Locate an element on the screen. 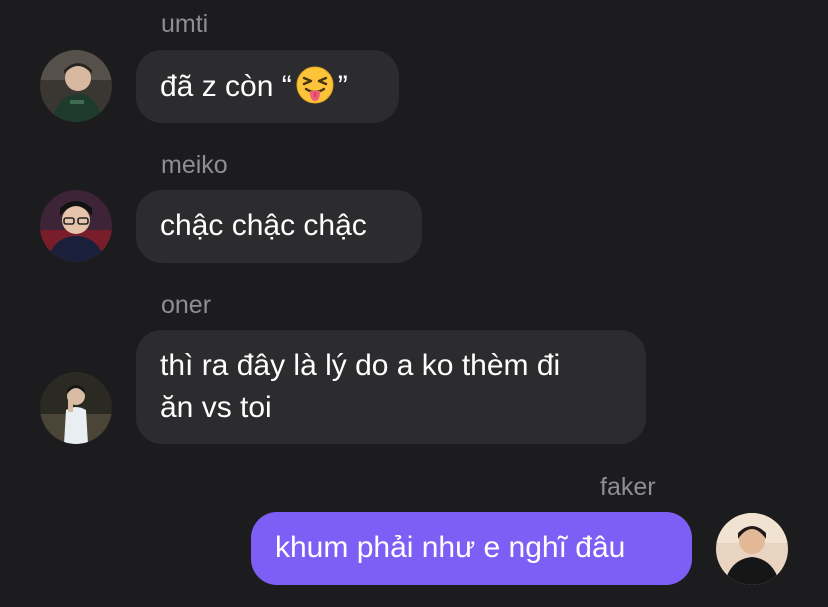  avatar-oner is located at coordinates (76, 408).